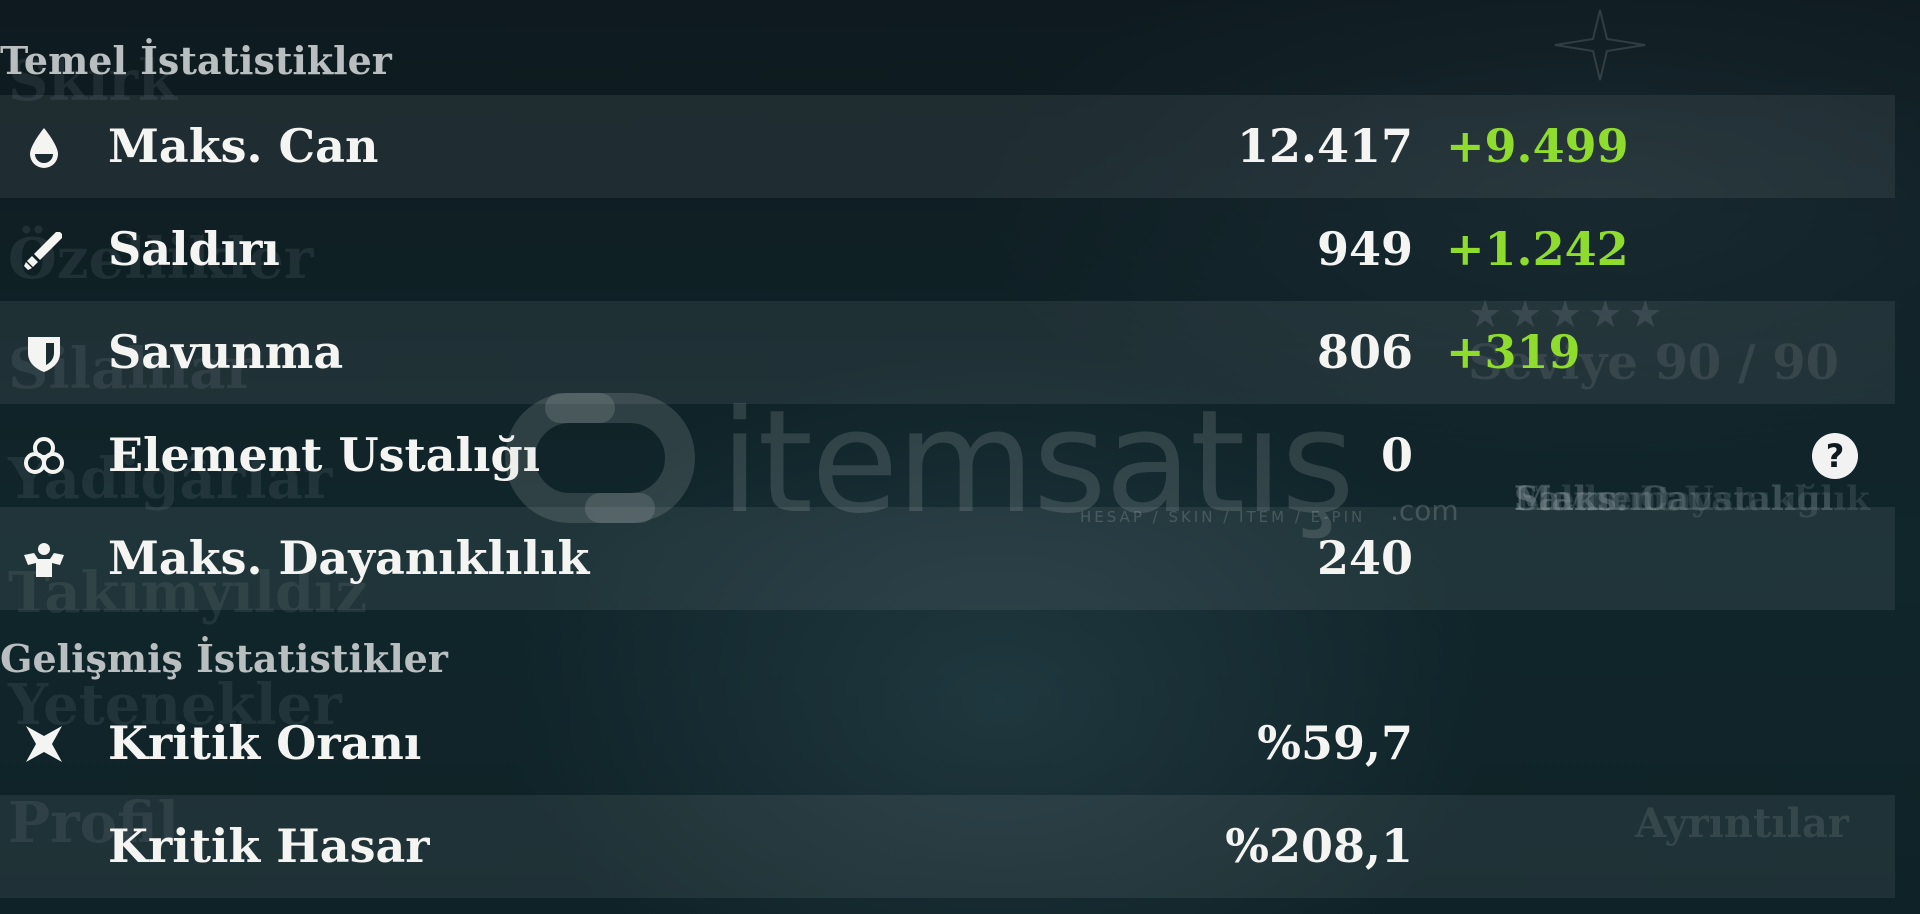 Image resolution: width=1920 pixels, height=914 pixels. Describe the element at coordinates (1835, 456) in the screenshot. I see `help-button: ?` at that location.